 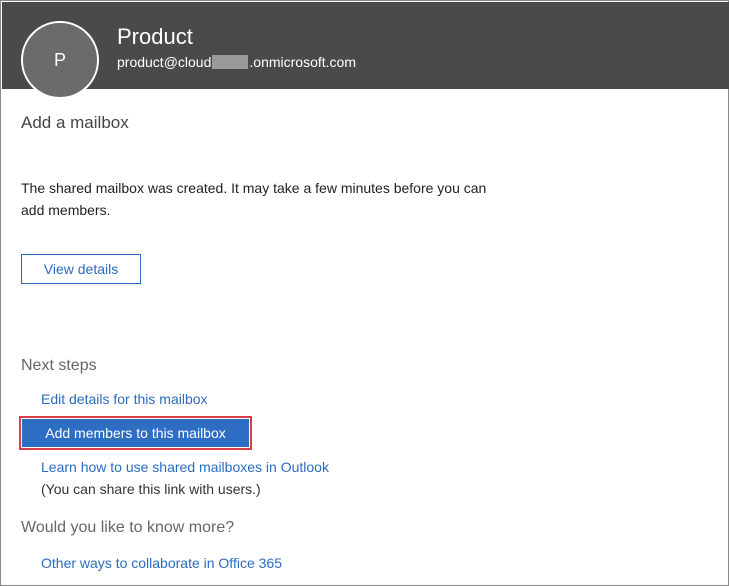 I want to click on add-members-button: Add members to this mailbox, so click(x=135, y=433).